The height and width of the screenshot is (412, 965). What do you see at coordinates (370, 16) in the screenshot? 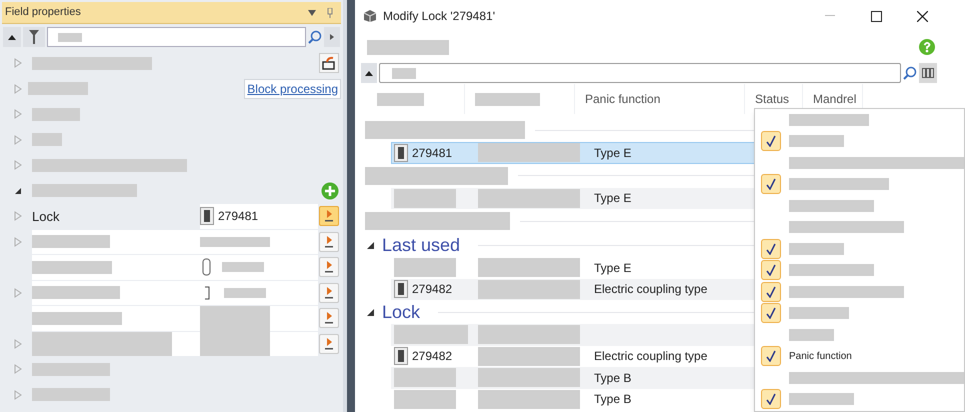
I see `box-icon` at bounding box center [370, 16].